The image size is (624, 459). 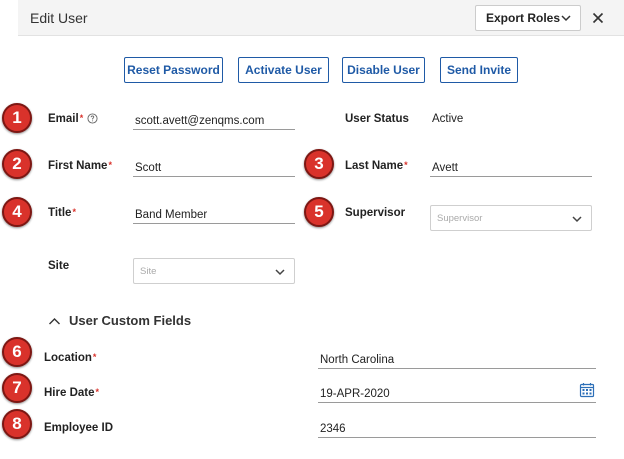 What do you see at coordinates (79, 428) in the screenshot?
I see `employee-id-label: Employee ID` at bounding box center [79, 428].